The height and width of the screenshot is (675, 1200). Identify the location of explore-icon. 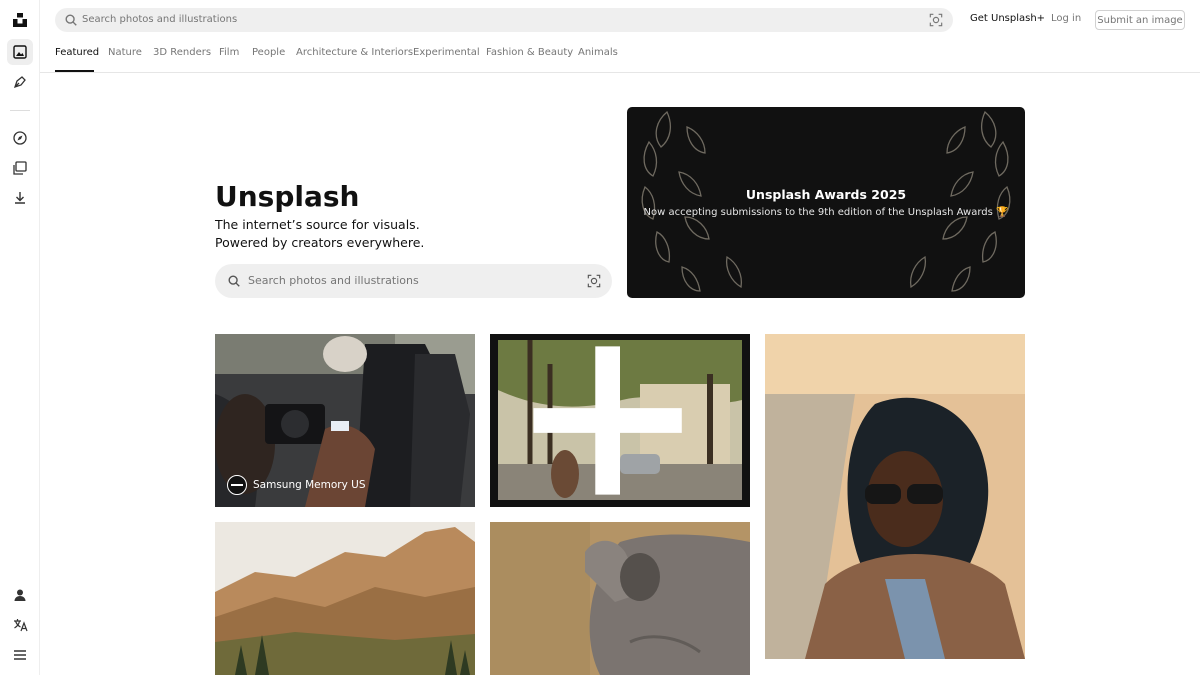
(20, 138).